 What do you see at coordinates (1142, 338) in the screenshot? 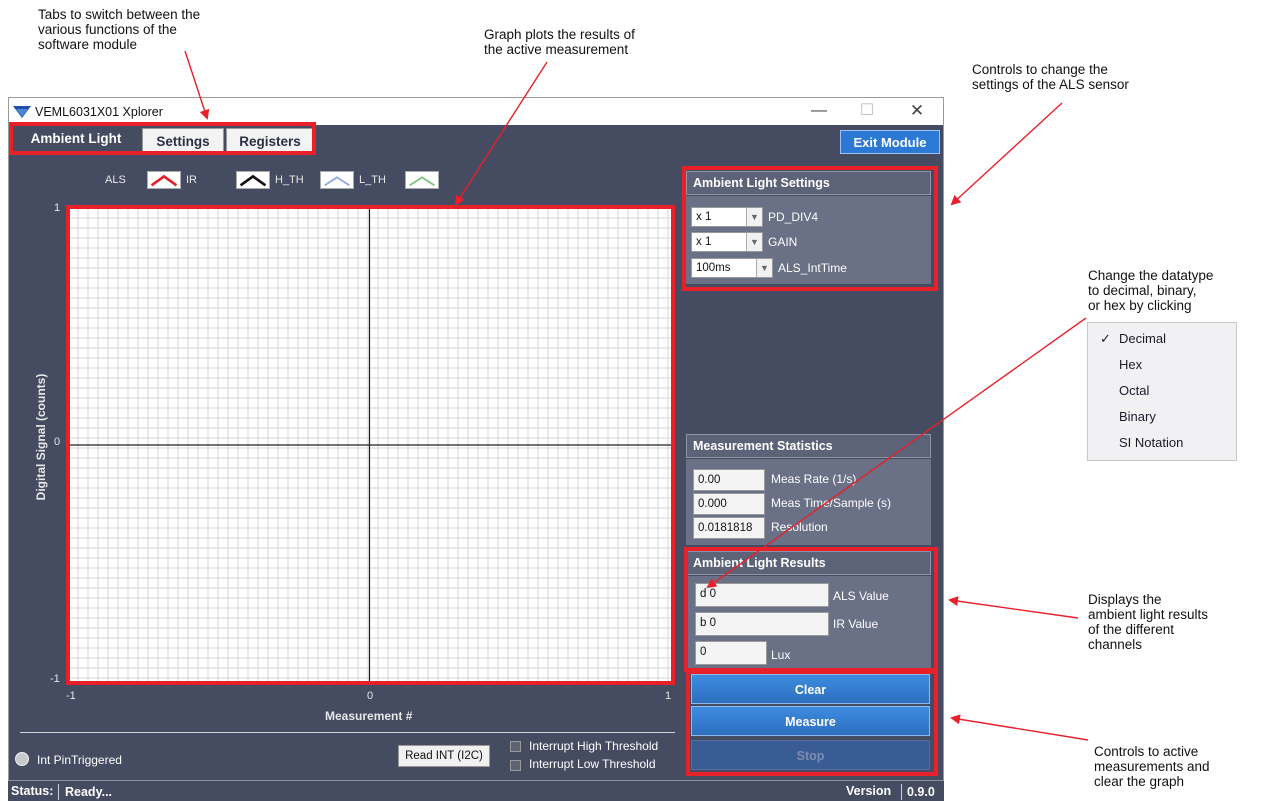
I see `menu-item-label: Decimal` at bounding box center [1142, 338].